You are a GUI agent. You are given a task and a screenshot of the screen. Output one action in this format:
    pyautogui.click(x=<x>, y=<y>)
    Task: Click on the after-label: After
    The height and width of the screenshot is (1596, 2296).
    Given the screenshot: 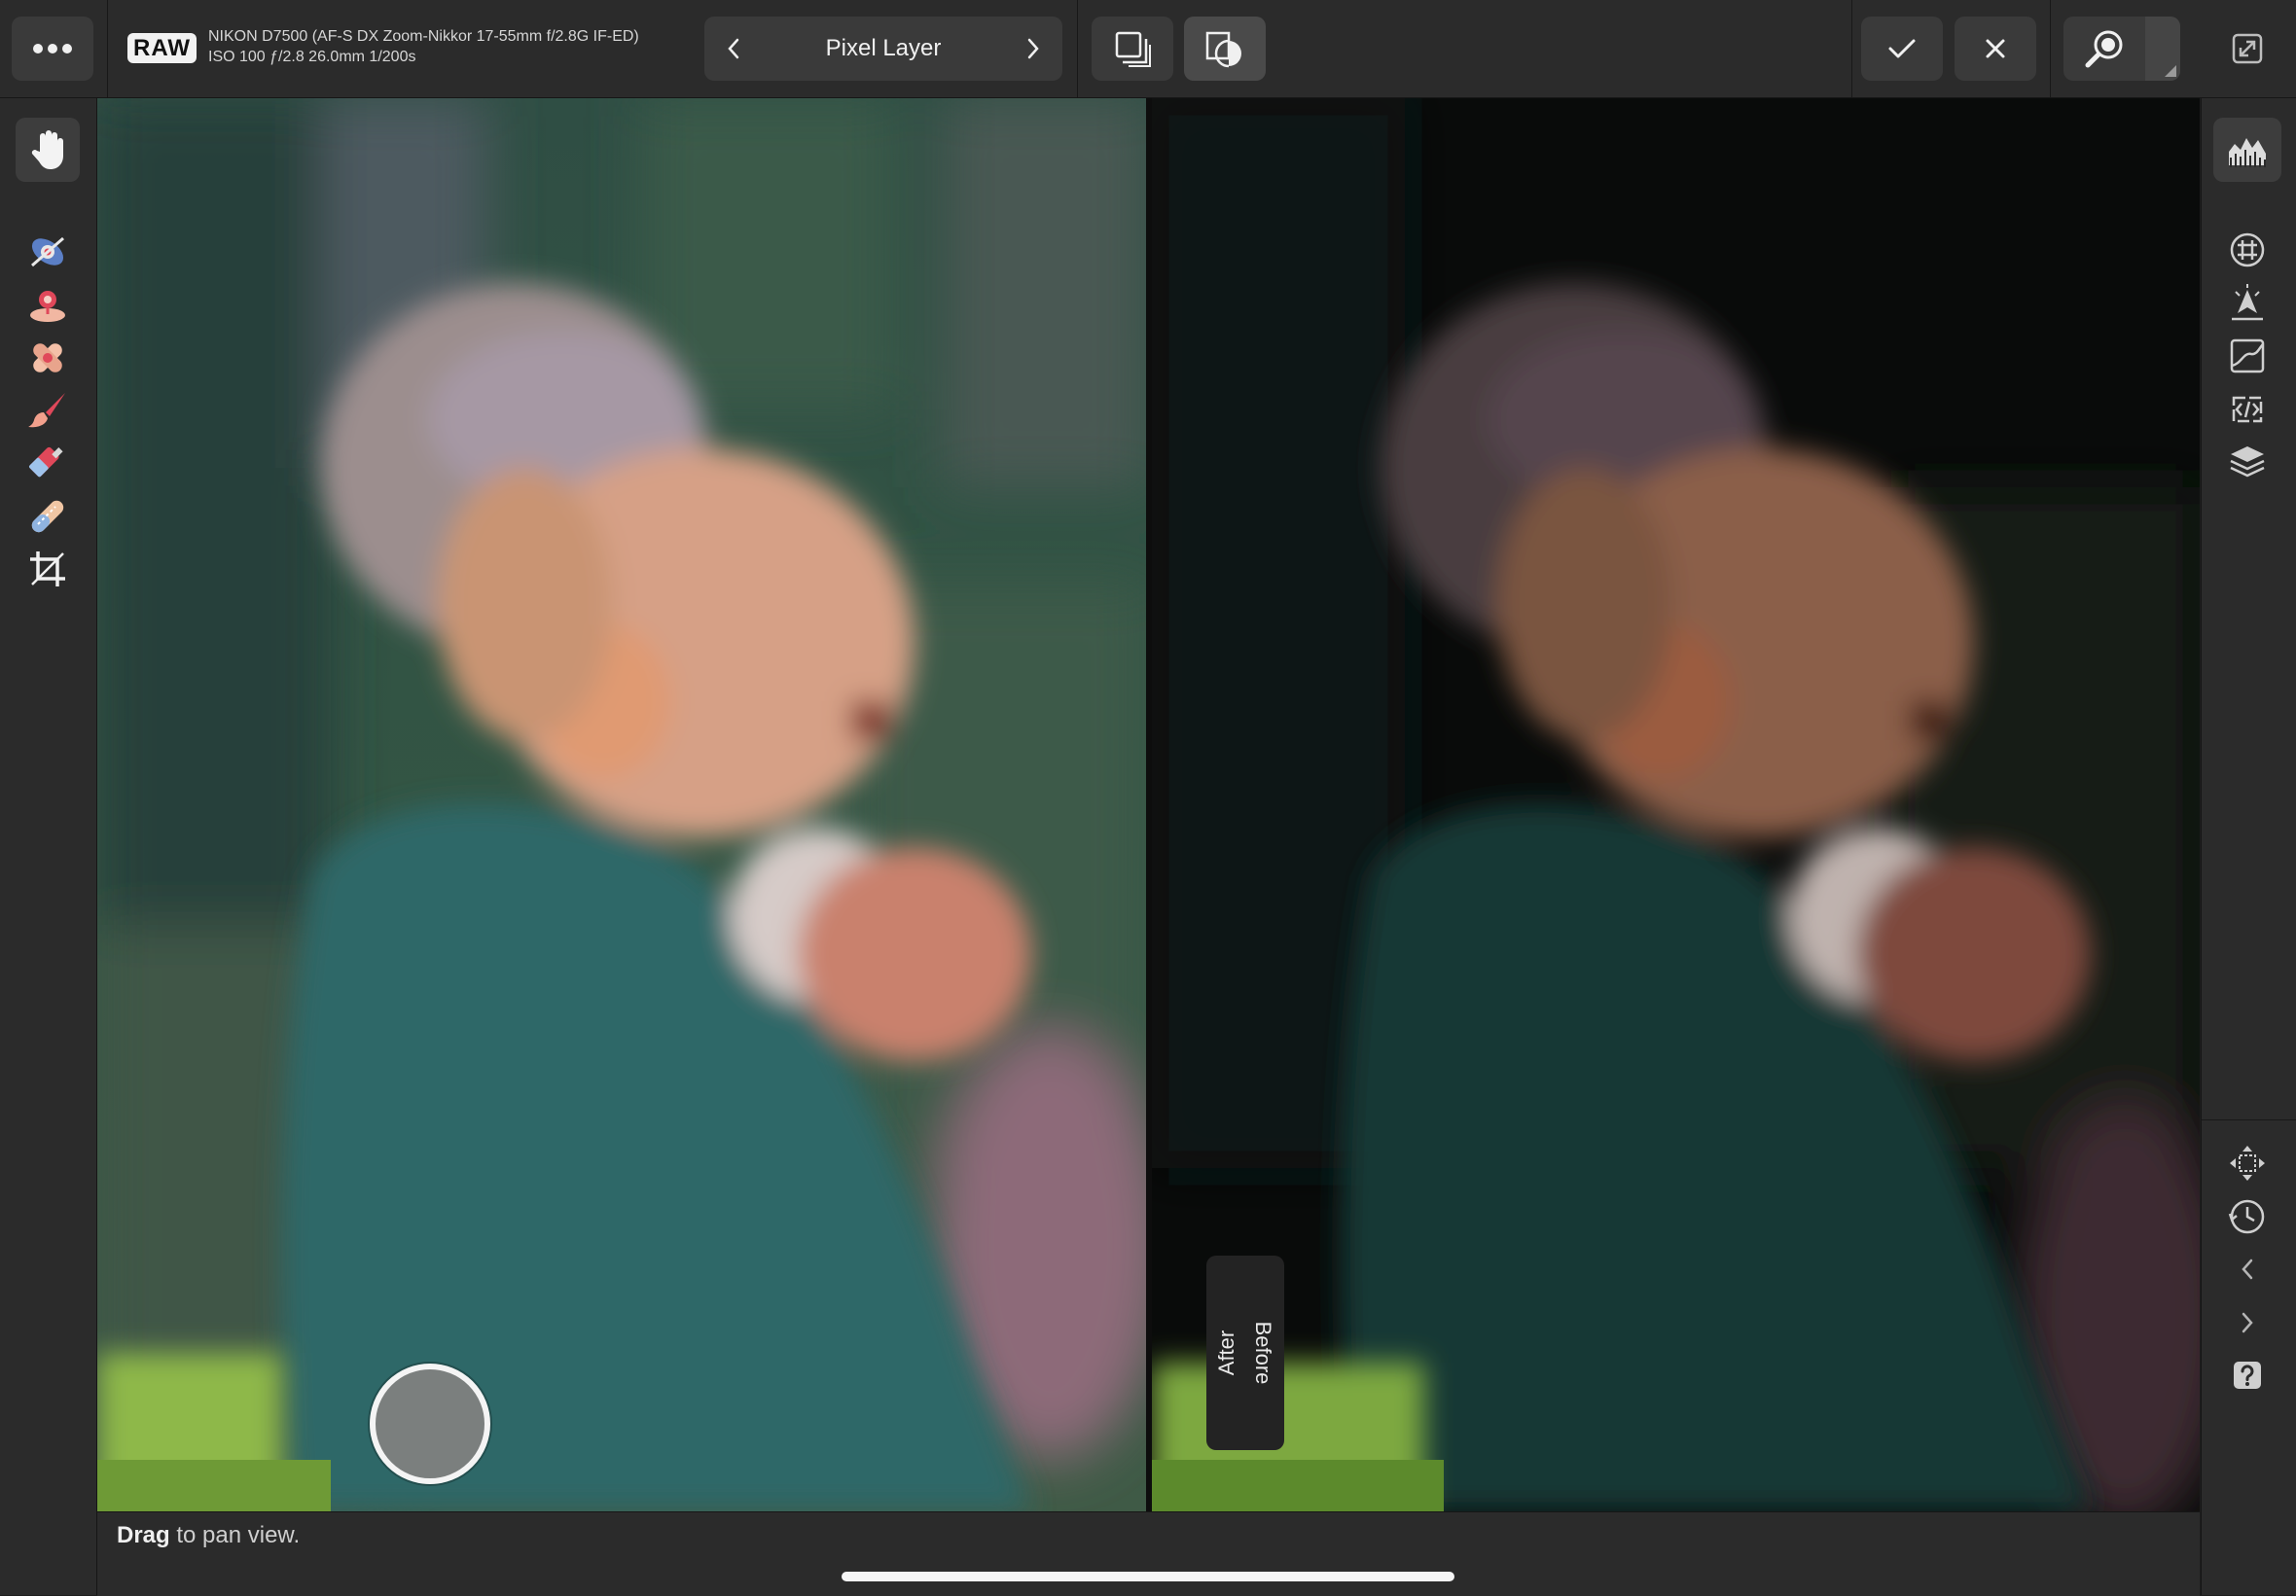 What is the action you would take?
    pyautogui.click(x=1226, y=1353)
    